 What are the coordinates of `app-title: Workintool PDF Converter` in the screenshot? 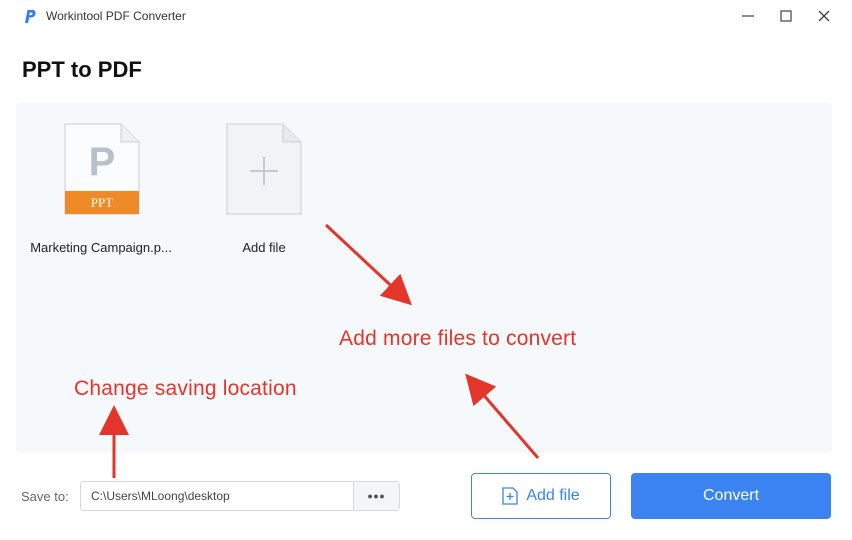 It's located at (116, 16).